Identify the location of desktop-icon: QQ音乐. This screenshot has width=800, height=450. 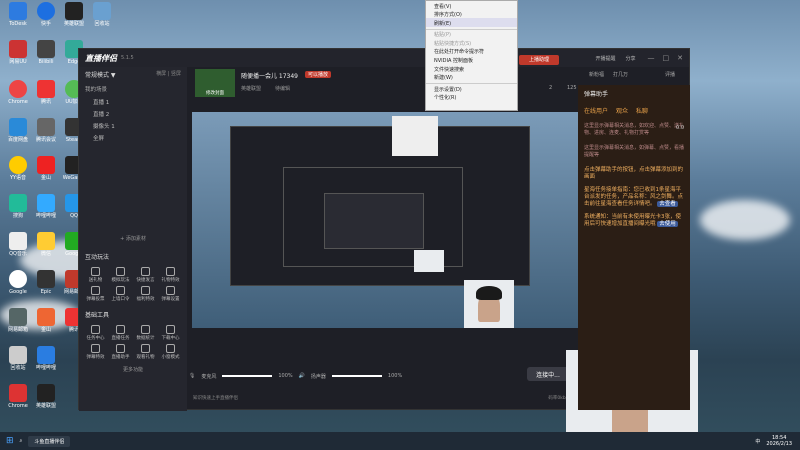
(18, 244).